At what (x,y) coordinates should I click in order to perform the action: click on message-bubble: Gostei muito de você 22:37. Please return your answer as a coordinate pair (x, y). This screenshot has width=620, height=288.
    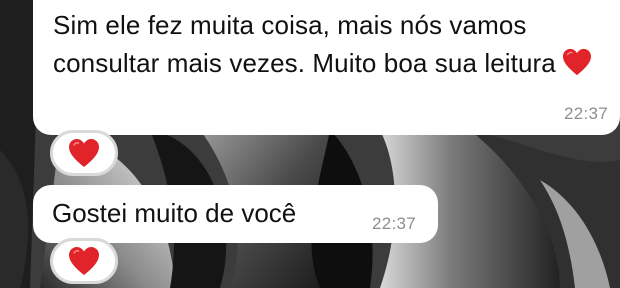
    Looking at the image, I should click on (235, 214).